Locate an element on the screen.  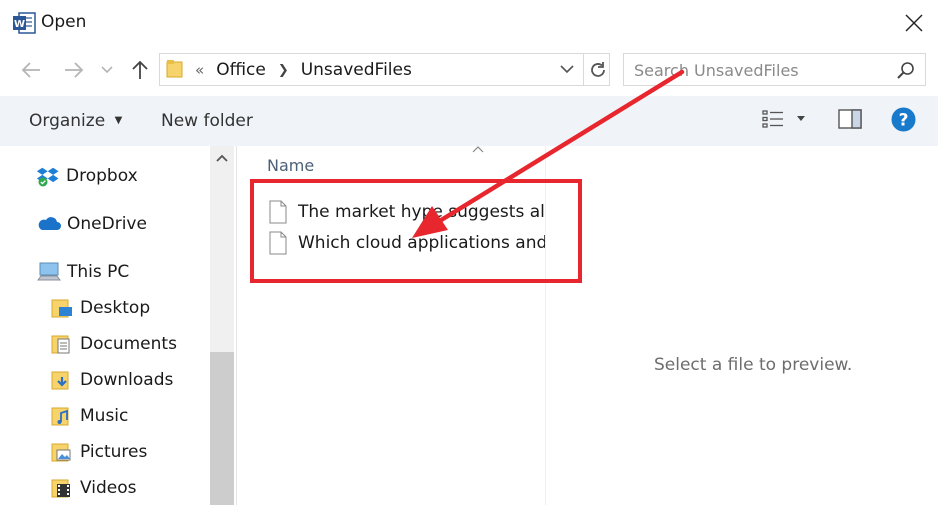
dropdown-caret-icon: ▼ is located at coordinates (118, 120).